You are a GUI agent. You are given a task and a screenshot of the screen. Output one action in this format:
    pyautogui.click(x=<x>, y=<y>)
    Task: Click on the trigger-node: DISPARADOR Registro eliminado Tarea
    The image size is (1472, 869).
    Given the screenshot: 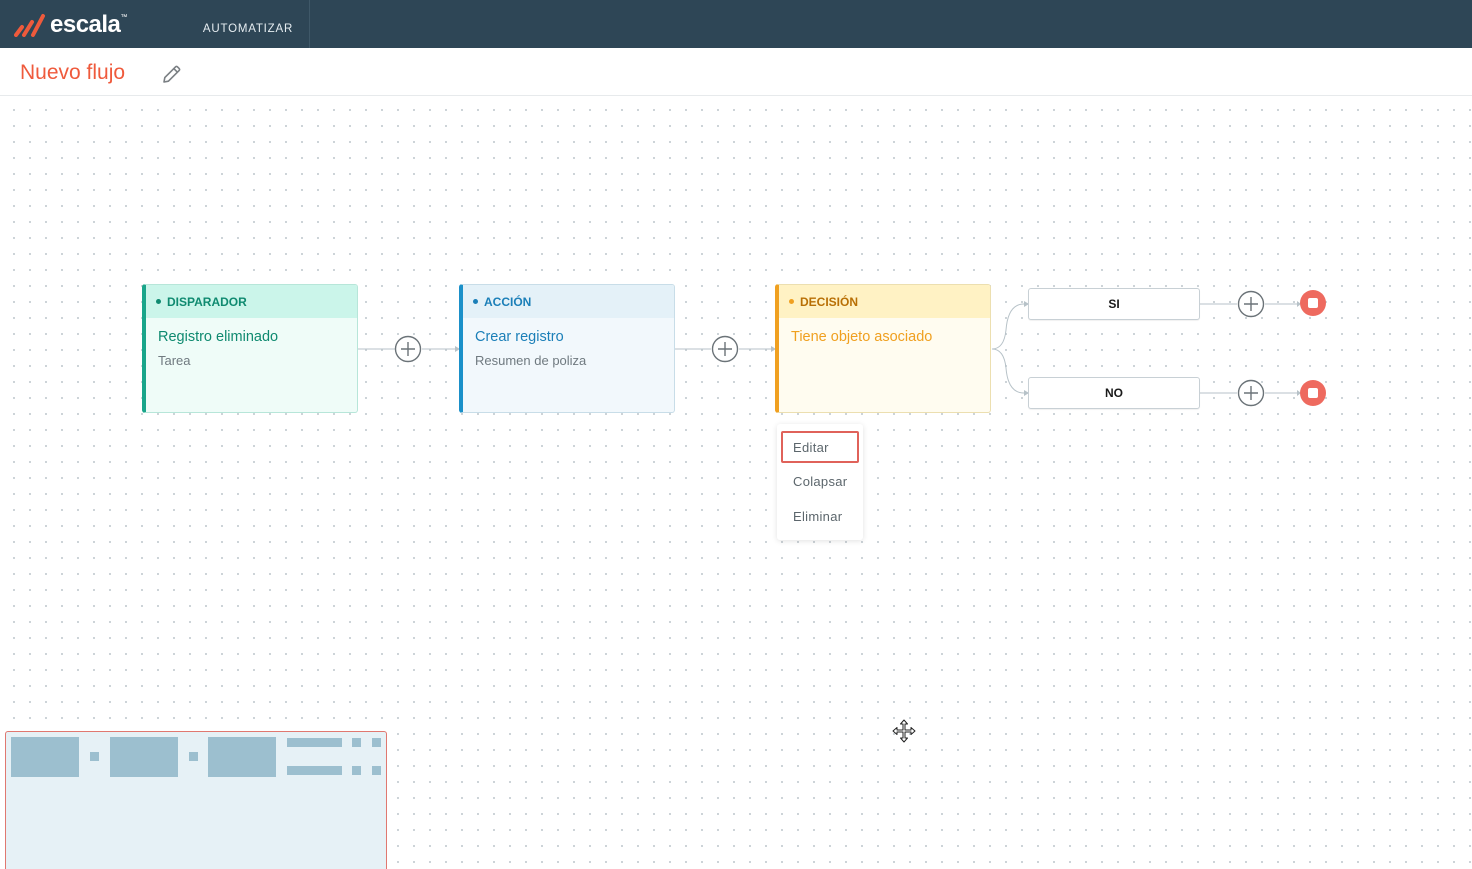 What is the action you would take?
    pyautogui.click(x=250, y=348)
    